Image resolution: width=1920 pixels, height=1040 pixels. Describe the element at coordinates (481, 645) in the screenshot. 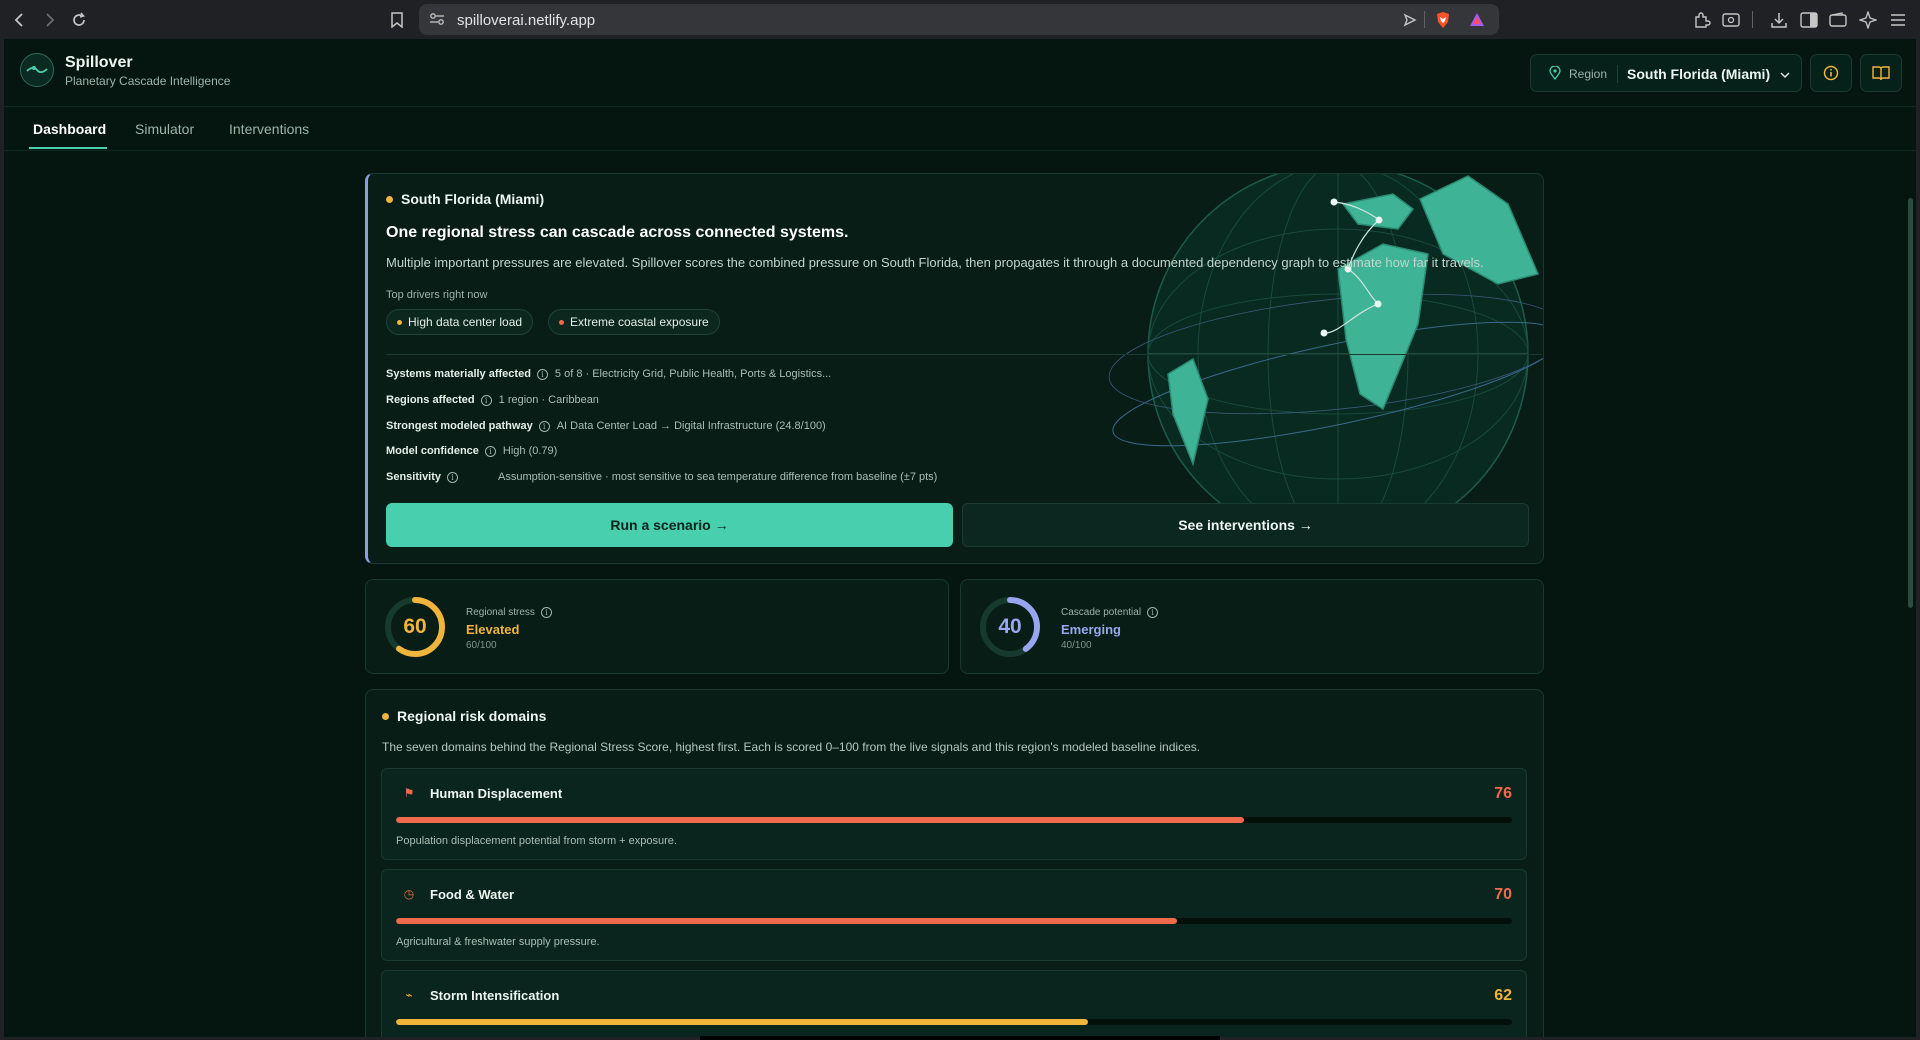

I see `regional-stress-fraction: 60/100` at that location.